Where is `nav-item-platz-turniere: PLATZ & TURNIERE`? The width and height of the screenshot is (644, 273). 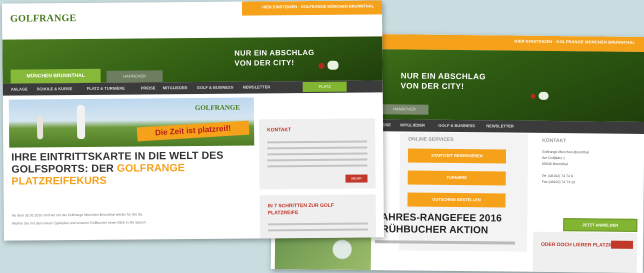 nav-item-platz-turniere: PLATZ & TURNIERE is located at coordinates (106, 88).